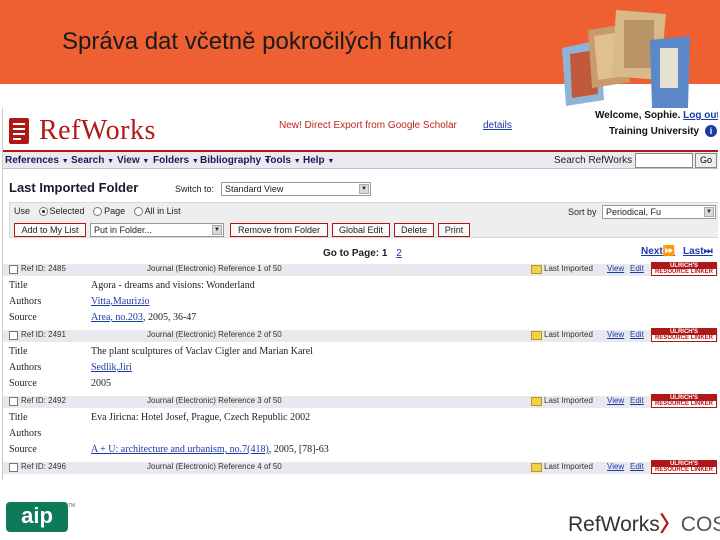 The width and height of the screenshot is (720, 540). Describe the element at coordinates (634, 212) in the screenshot. I see `sort-select-value: Periodical, Fu` at that location.